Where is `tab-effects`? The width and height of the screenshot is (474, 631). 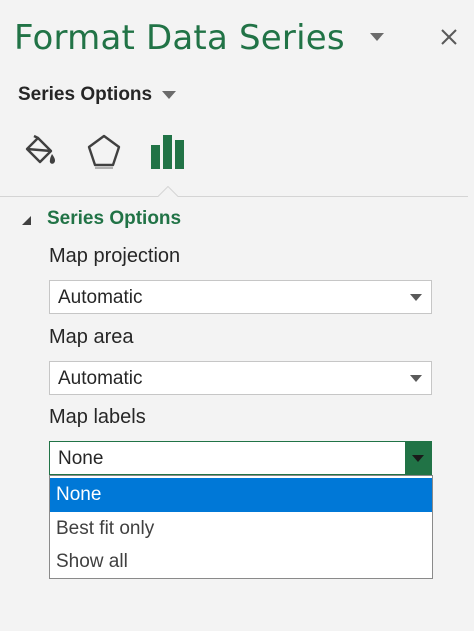 tab-effects is located at coordinates (104, 151).